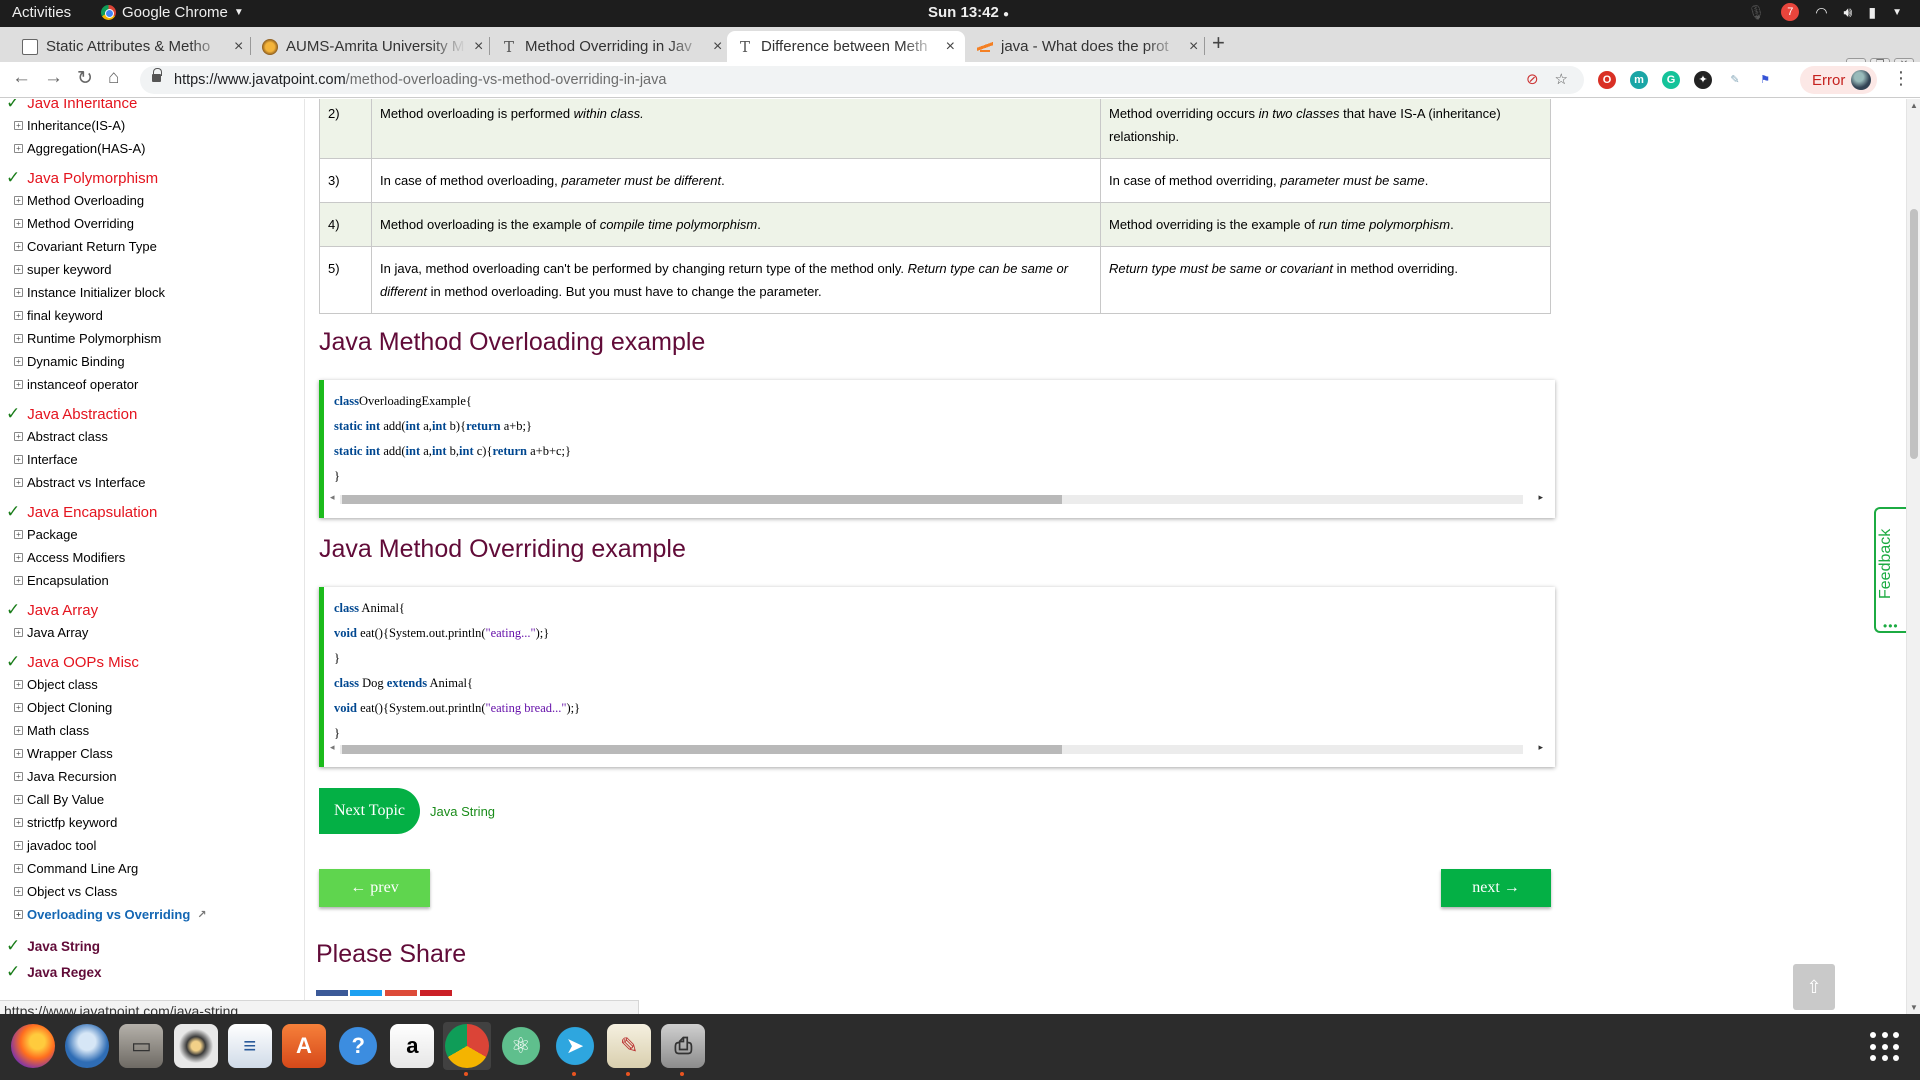 The height and width of the screenshot is (1080, 1920). Describe the element at coordinates (41, 12) in the screenshot. I see `activities-button: Activities` at that location.